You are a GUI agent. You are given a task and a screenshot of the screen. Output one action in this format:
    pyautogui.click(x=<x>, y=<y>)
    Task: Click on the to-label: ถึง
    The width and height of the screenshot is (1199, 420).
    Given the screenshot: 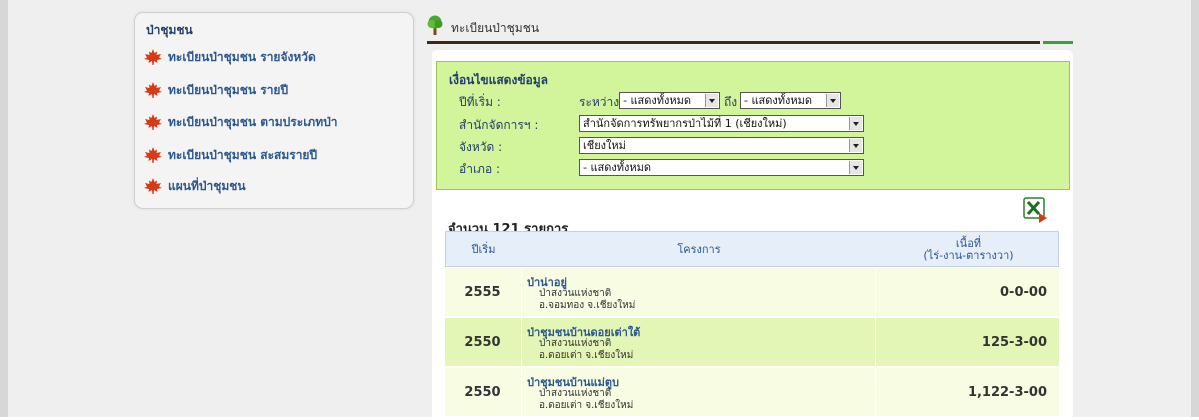 What is the action you would take?
    pyautogui.click(x=731, y=102)
    